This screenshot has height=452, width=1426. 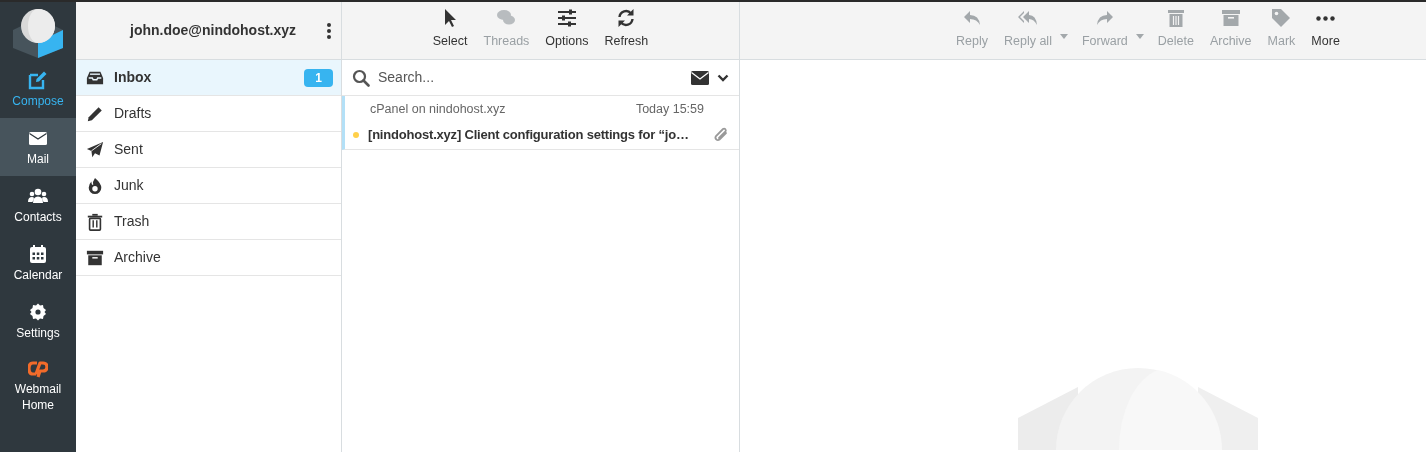 I want to click on envelope-icon, so click(x=700, y=77).